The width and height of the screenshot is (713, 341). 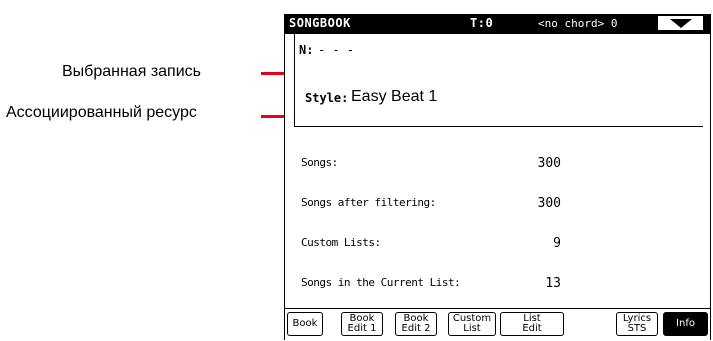 What do you see at coordinates (306, 50) in the screenshot?
I see `entry-number-label: N:` at bounding box center [306, 50].